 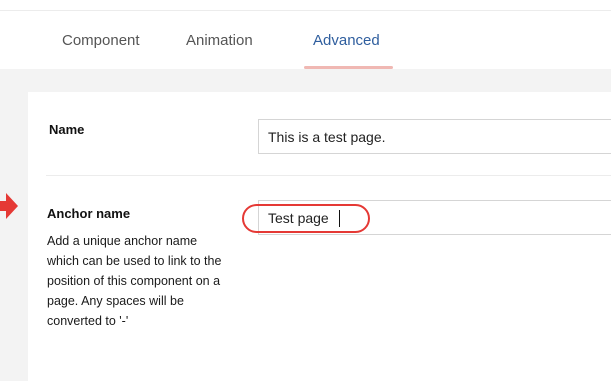 What do you see at coordinates (101, 40) in the screenshot?
I see `tab-component: Component` at bounding box center [101, 40].